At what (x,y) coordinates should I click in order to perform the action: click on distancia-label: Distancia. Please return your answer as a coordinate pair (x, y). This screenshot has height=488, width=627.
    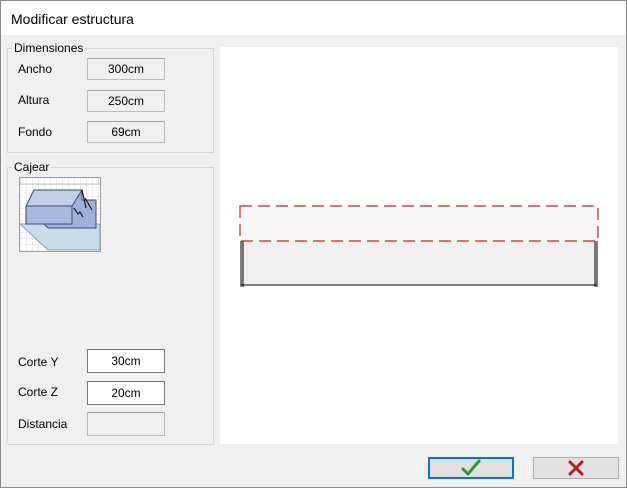
    Looking at the image, I should click on (43, 424).